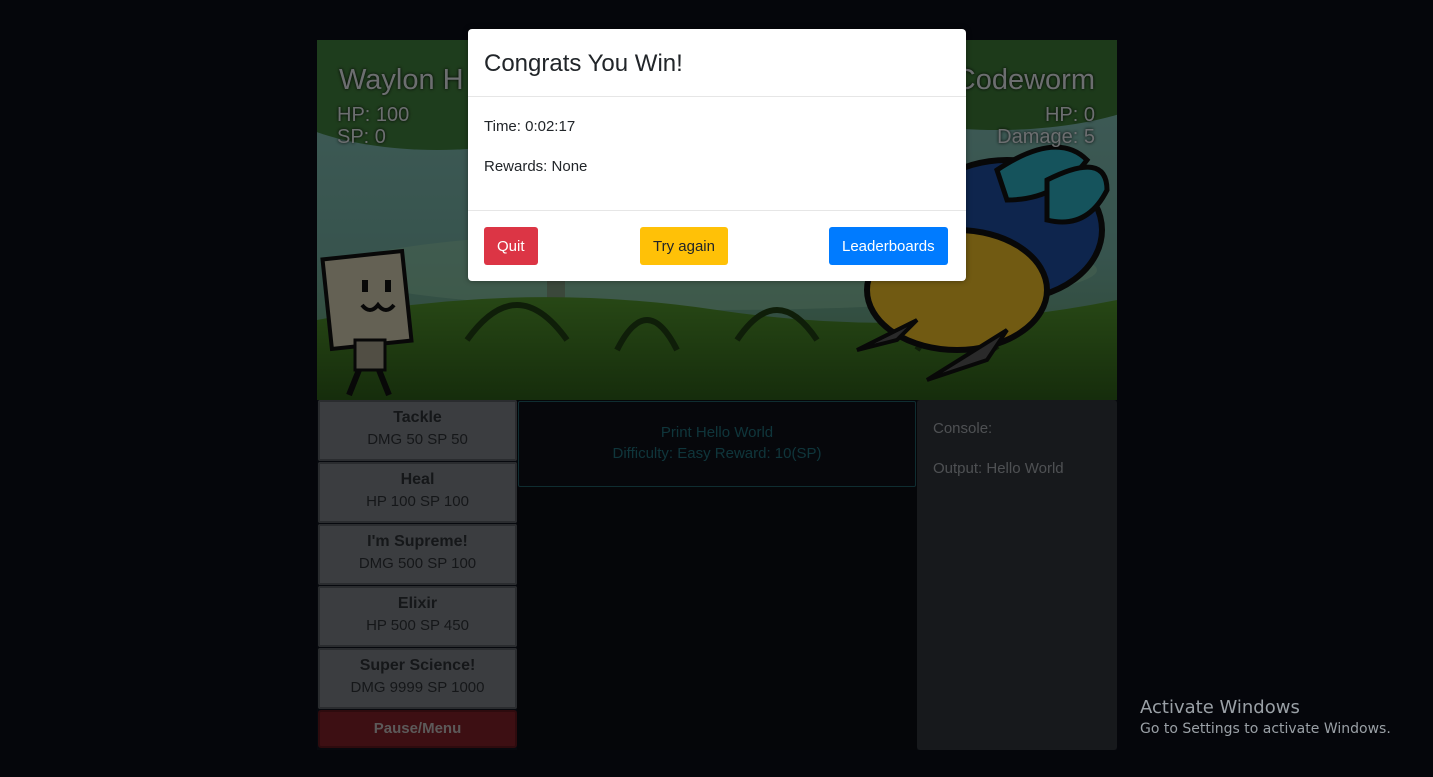  Describe the element at coordinates (888, 246) in the screenshot. I see `leaderboards-button: Leaderboards` at that location.